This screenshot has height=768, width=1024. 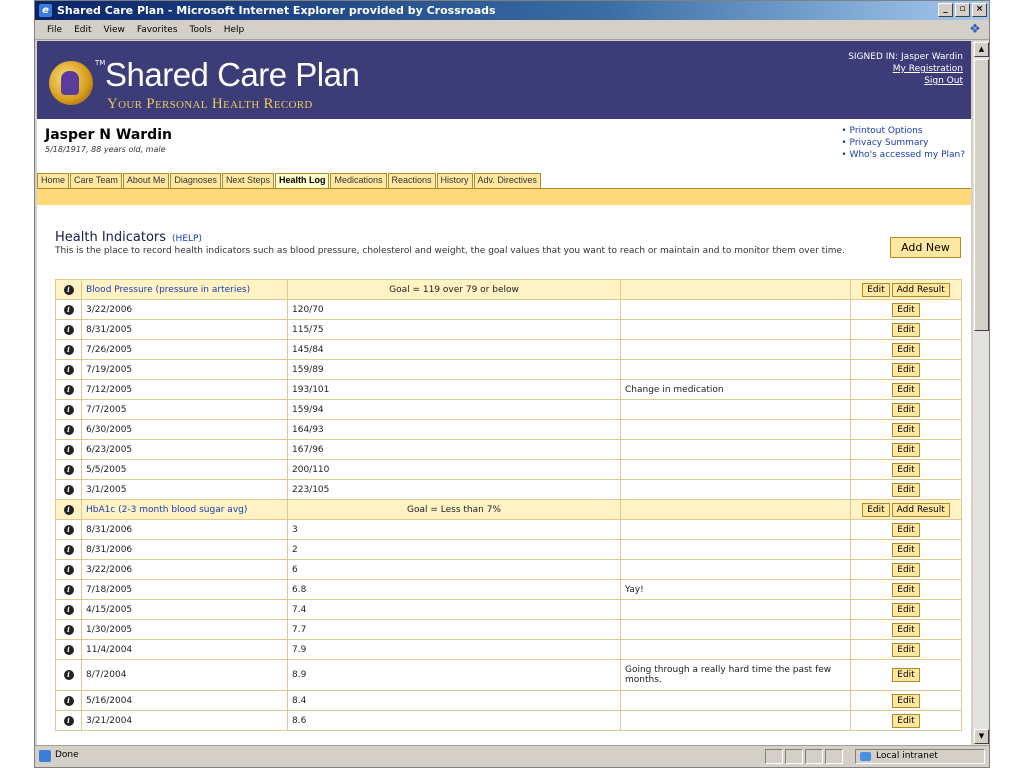 I want to click on menu-help: Help, so click(x=234, y=30).